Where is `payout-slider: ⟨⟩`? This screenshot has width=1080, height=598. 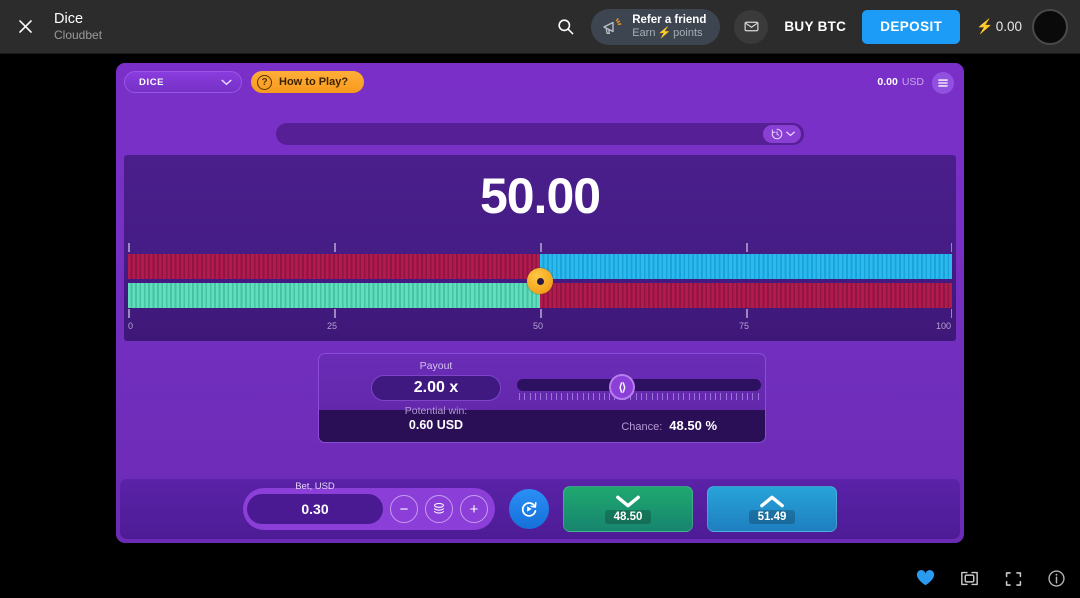 payout-slider: ⟨⟩ is located at coordinates (641, 388).